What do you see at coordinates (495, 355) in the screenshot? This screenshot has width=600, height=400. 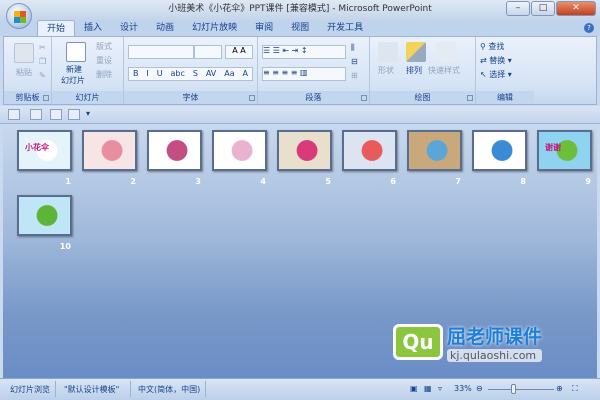 I see `watermark-url: kj.qulaoshi.com` at bounding box center [495, 355].